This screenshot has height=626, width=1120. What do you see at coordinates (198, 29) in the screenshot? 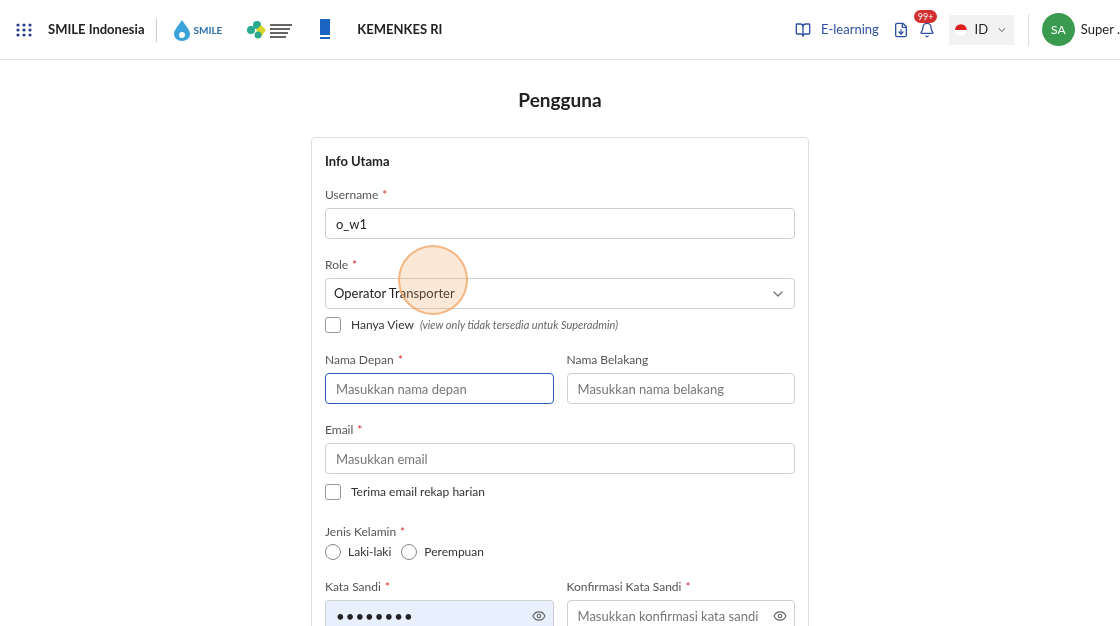
I see `smile-logo: SMILE` at bounding box center [198, 29].